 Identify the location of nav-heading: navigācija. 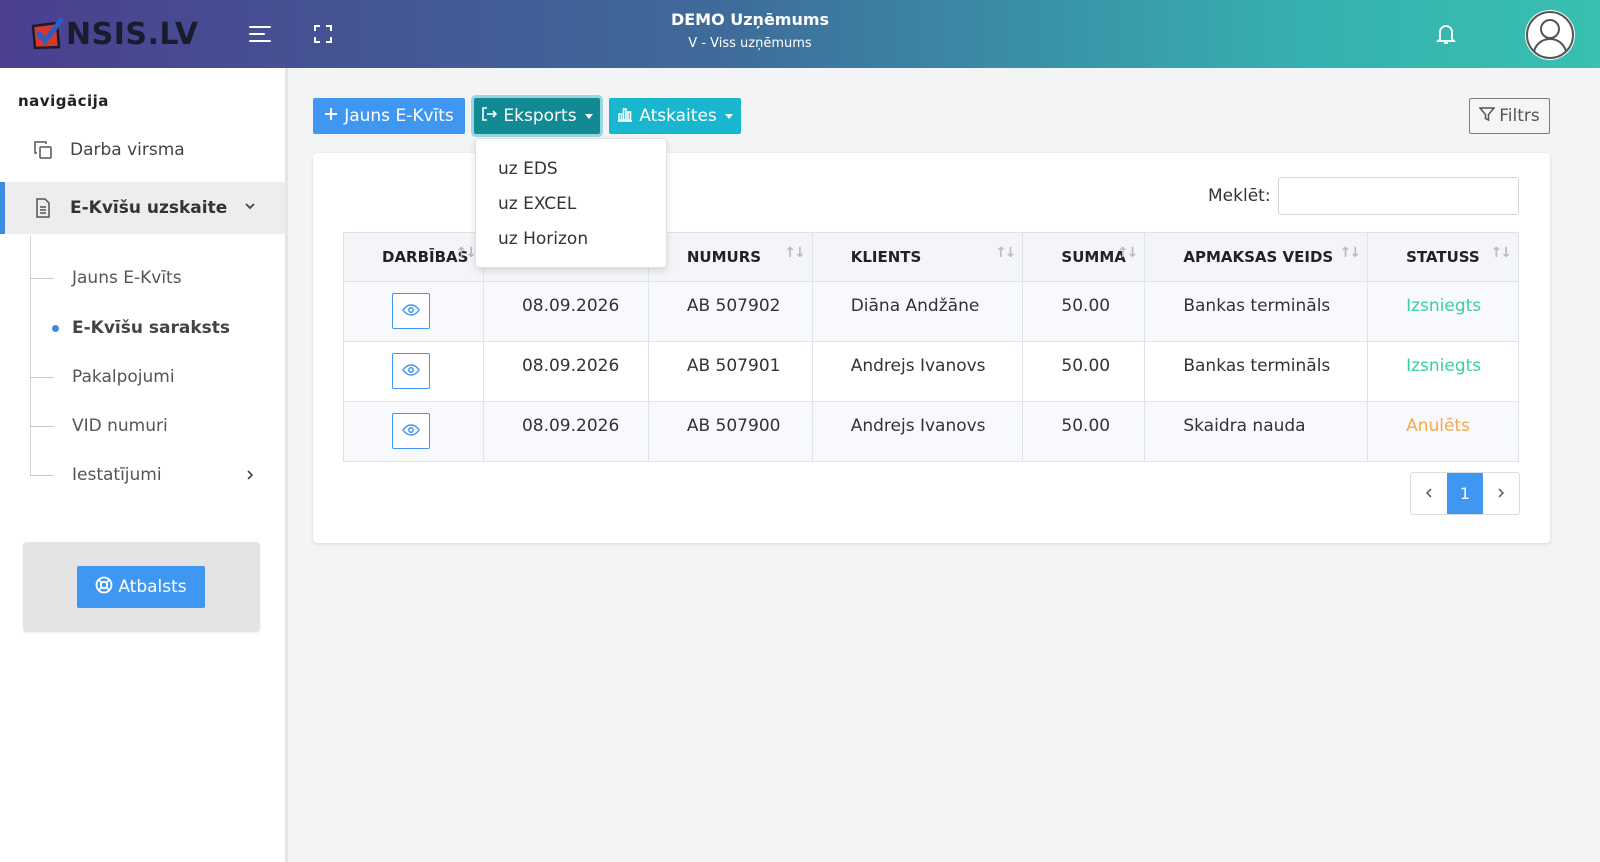
(63, 101).